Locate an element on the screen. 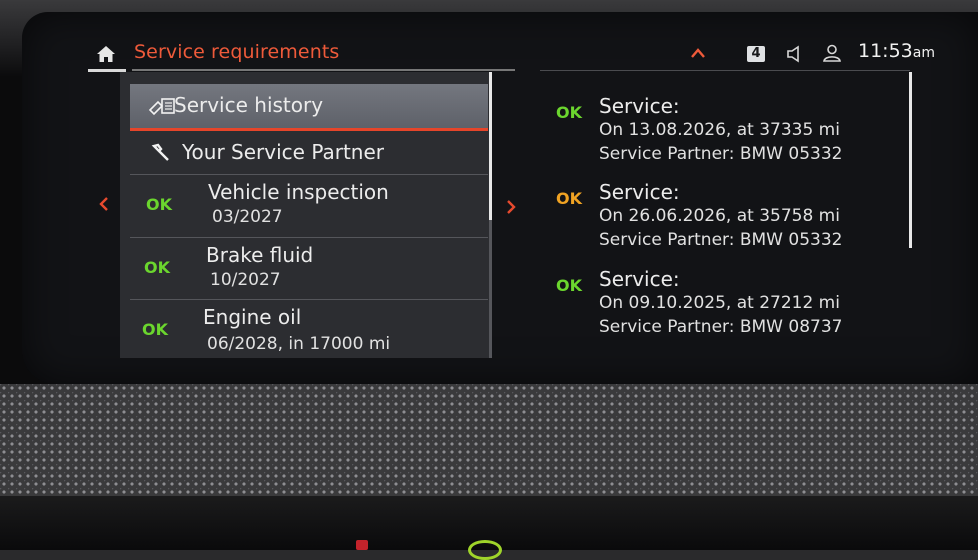  clock: 11:53am is located at coordinates (896, 51).